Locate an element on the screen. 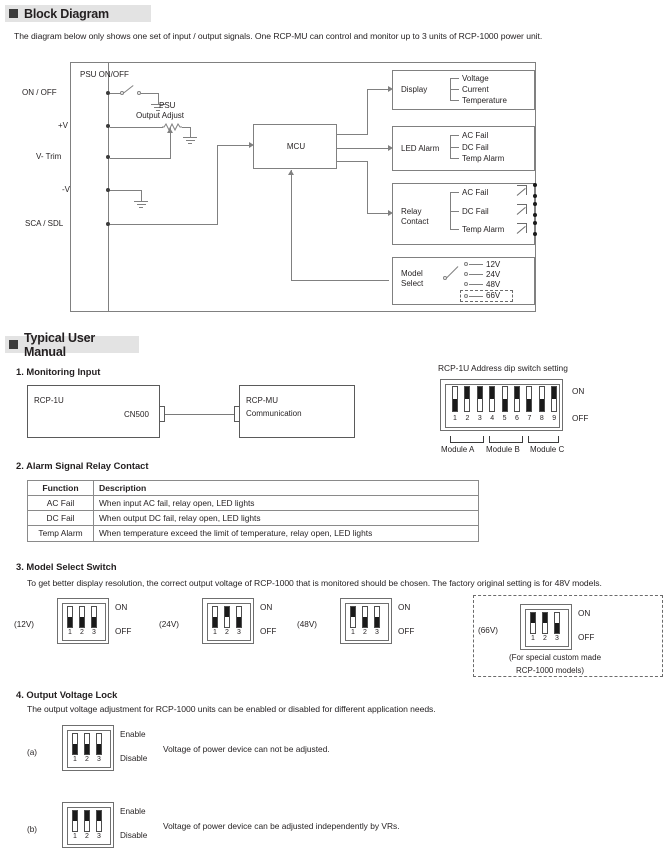 Image resolution: width=670 pixels, height=861 pixels. model-select-voltage-label-48V: (48V) is located at coordinates (307, 624).